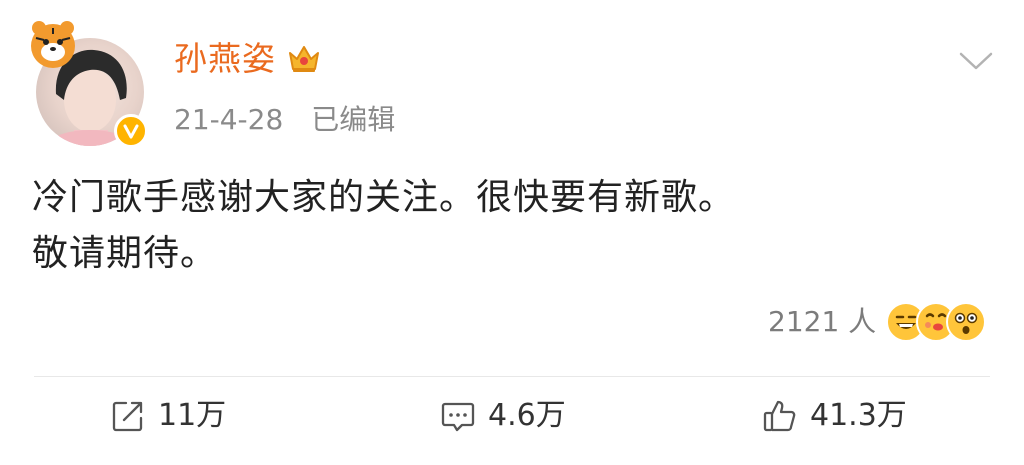  Describe the element at coordinates (53, 47) in the screenshot. I see `tiger-sticker-icon` at that location.